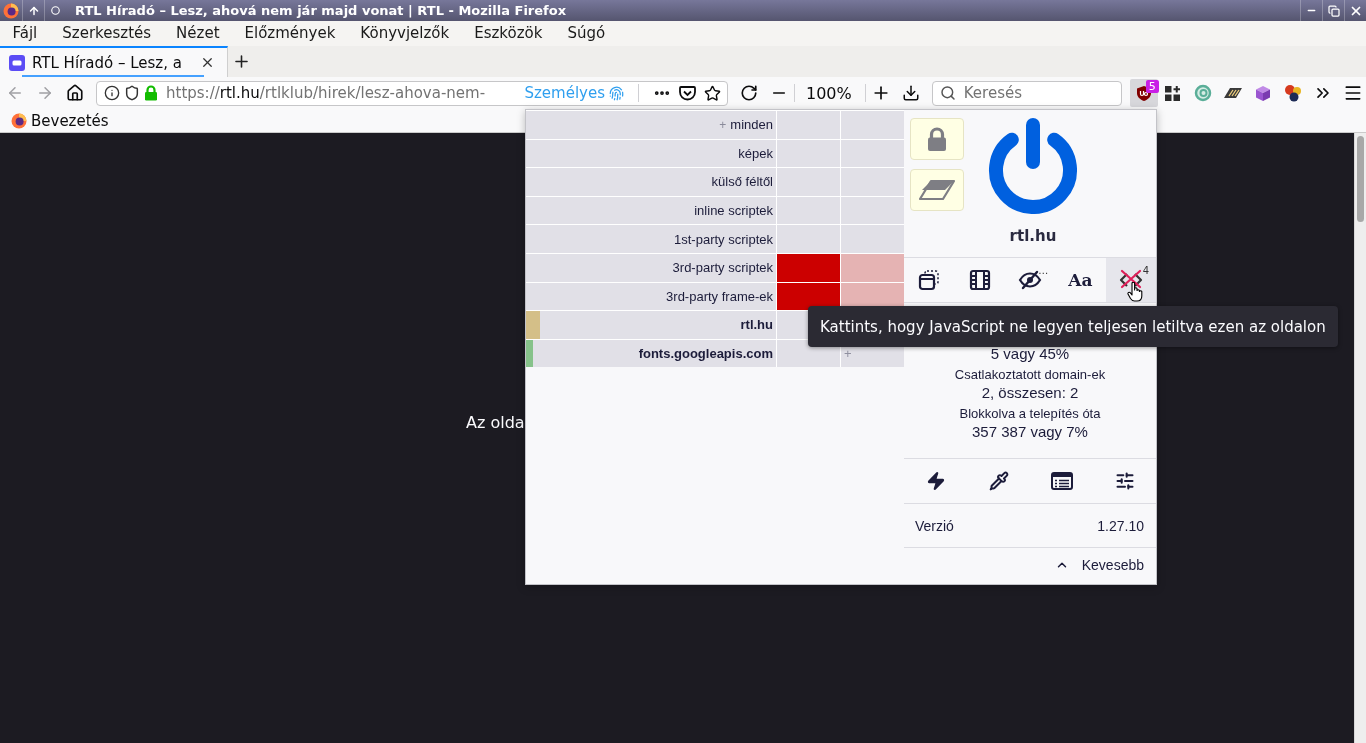  What do you see at coordinates (1030, 375) in the screenshot?
I see `stat-label: Csatlakoztatott domain-ek` at bounding box center [1030, 375].